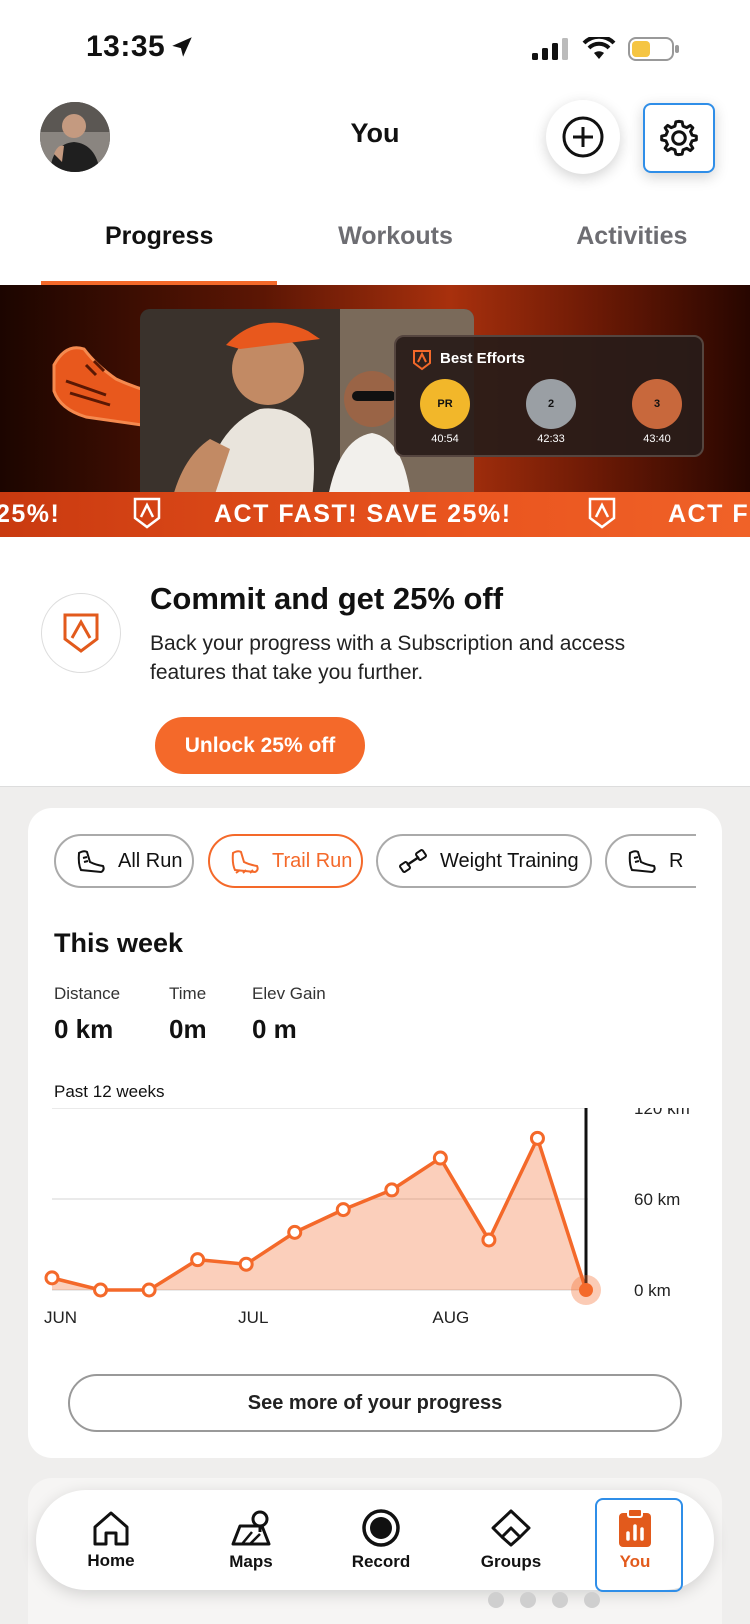  What do you see at coordinates (550, 49) in the screenshot?
I see `signal-icon` at bounding box center [550, 49].